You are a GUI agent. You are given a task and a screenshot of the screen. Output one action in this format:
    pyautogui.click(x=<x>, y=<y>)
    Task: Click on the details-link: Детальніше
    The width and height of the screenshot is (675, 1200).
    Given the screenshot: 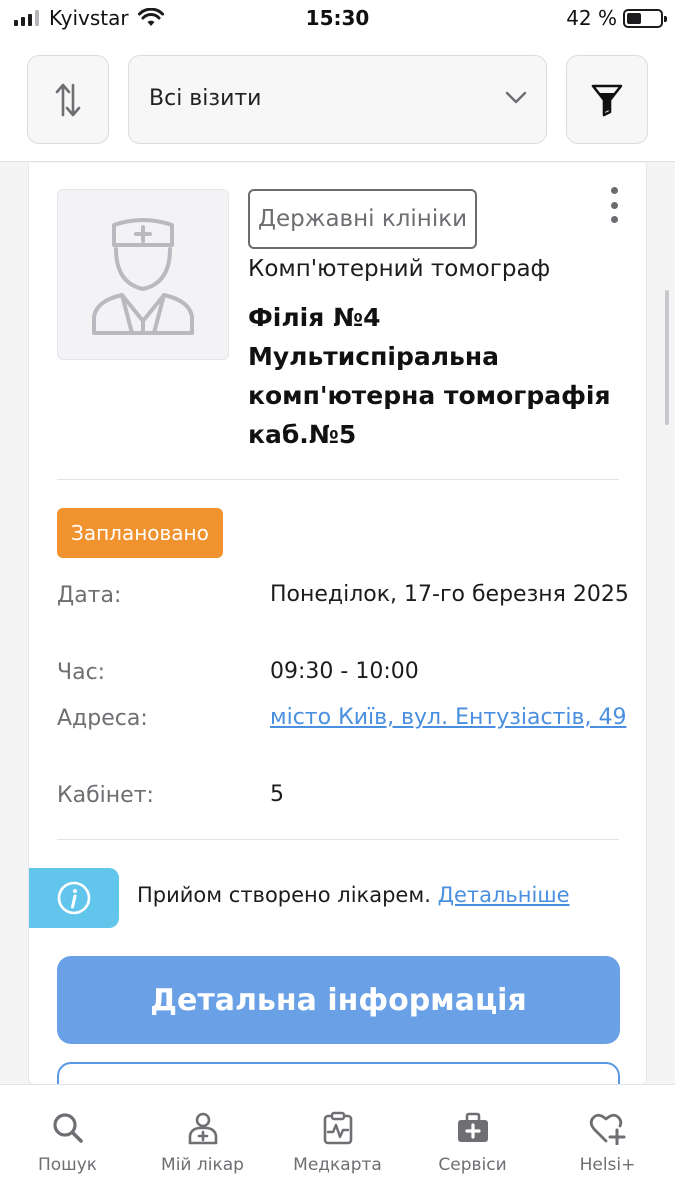 What is the action you would take?
    pyautogui.click(x=504, y=895)
    